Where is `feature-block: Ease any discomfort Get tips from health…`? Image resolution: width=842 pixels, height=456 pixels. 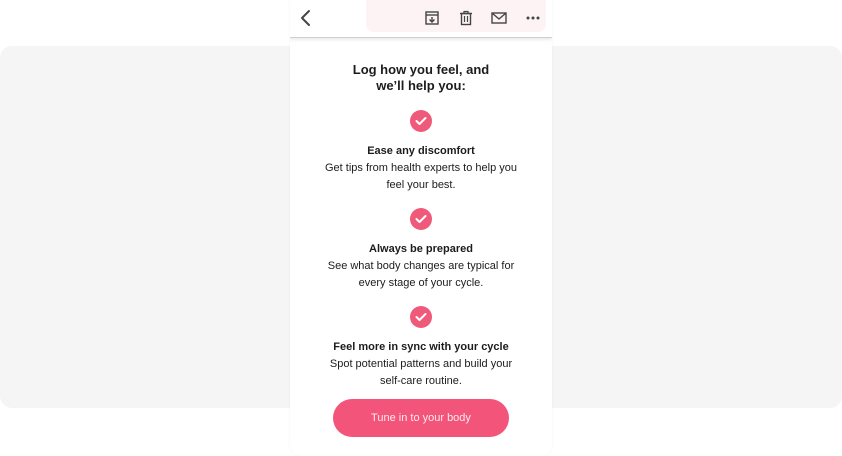 feature-block: Ease any discomfort Get tips from health… is located at coordinates (421, 152).